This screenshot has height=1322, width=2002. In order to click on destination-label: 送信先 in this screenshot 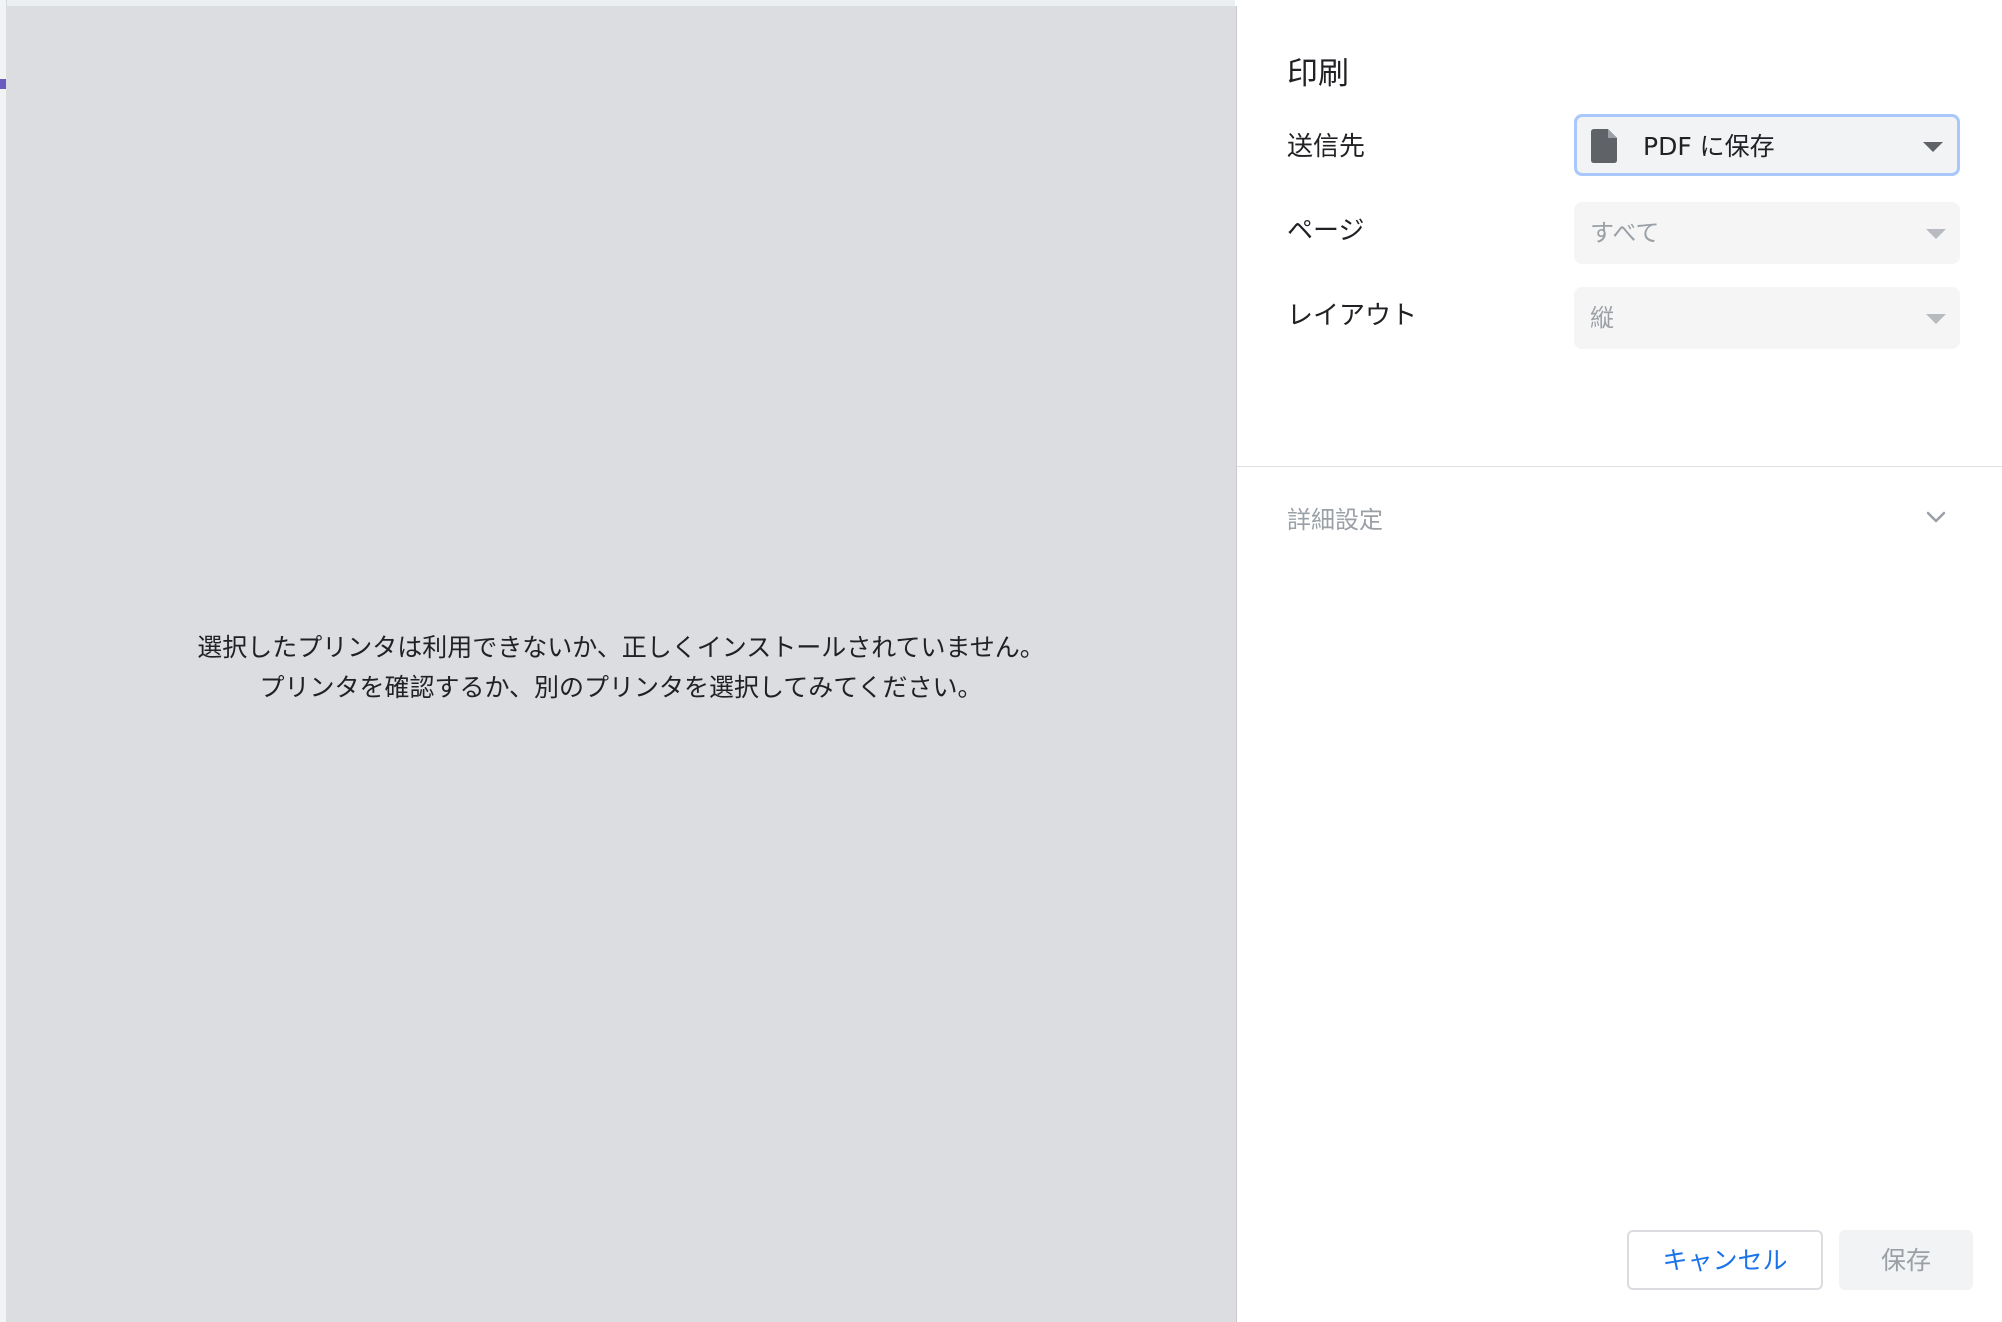, I will do `click(1326, 147)`.